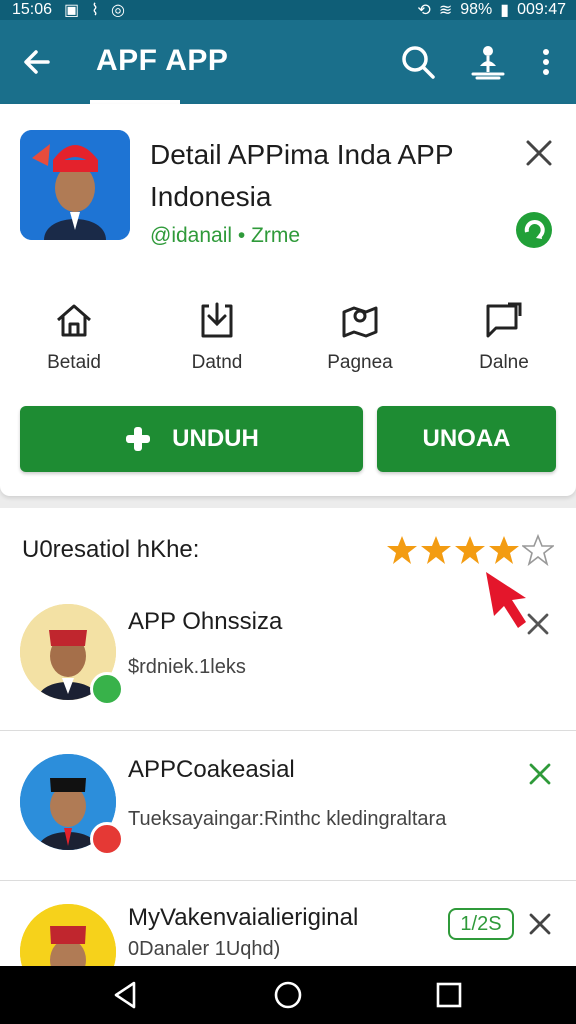 This screenshot has height=1024, width=576. Describe the element at coordinates (243, 917) in the screenshot. I see `item-name: MyVakenvaialieriginal` at that location.